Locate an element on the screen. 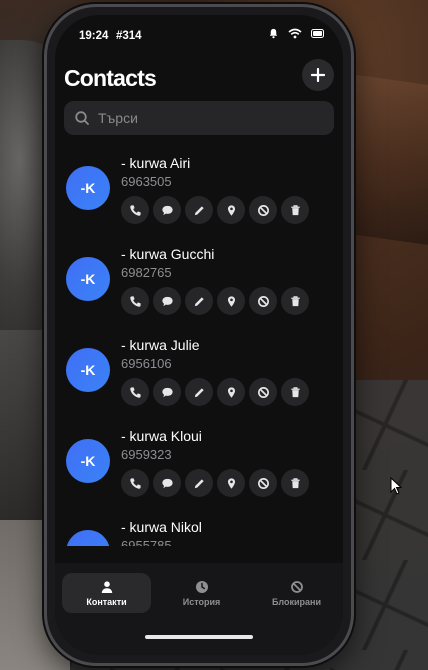  status-time: 19:24 is located at coordinates (94, 36).